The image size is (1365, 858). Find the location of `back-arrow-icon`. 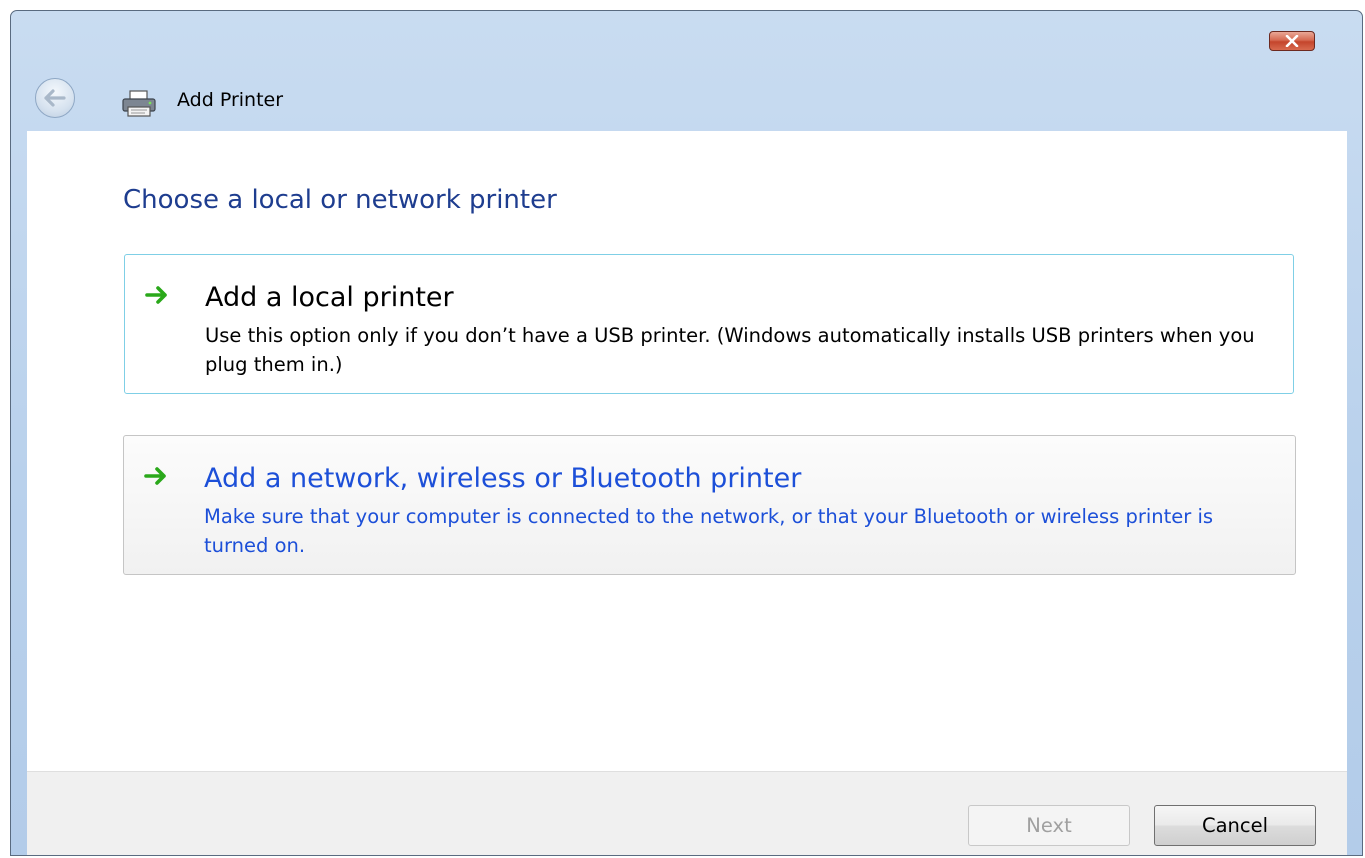

back-arrow-icon is located at coordinates (55, 98).